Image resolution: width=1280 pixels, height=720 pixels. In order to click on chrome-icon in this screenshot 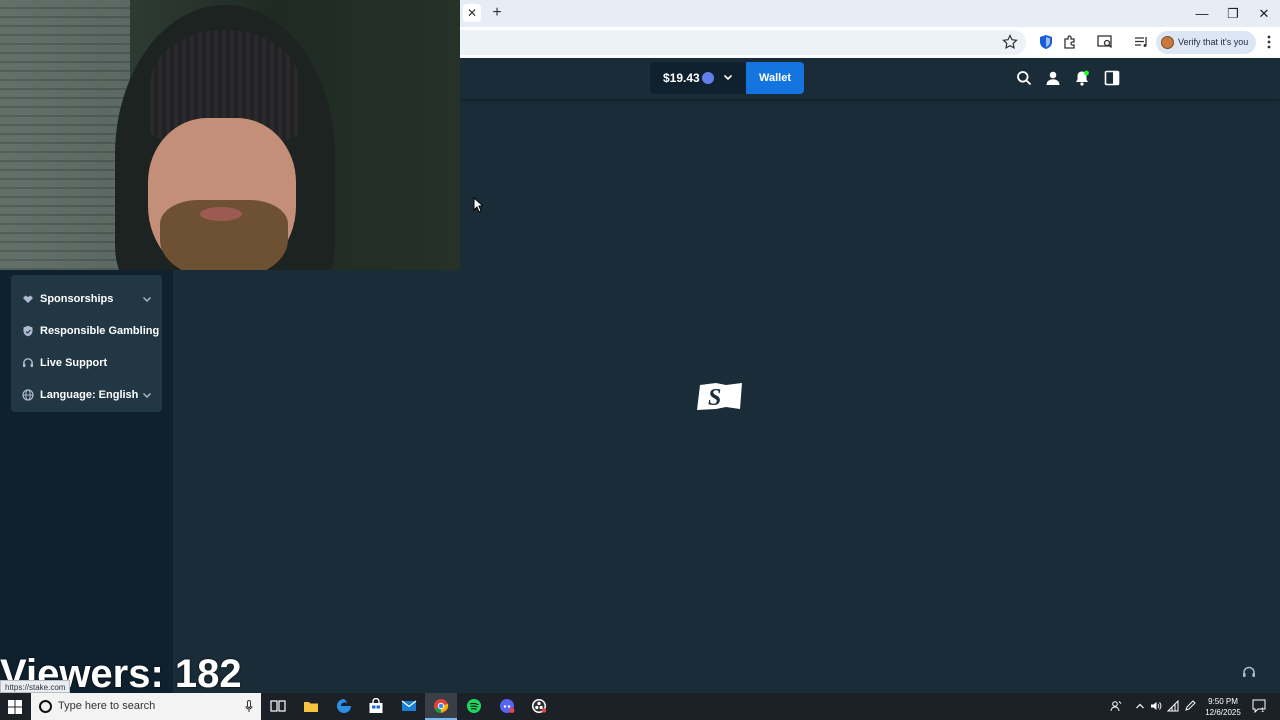, I will do `click(441, 706)`.